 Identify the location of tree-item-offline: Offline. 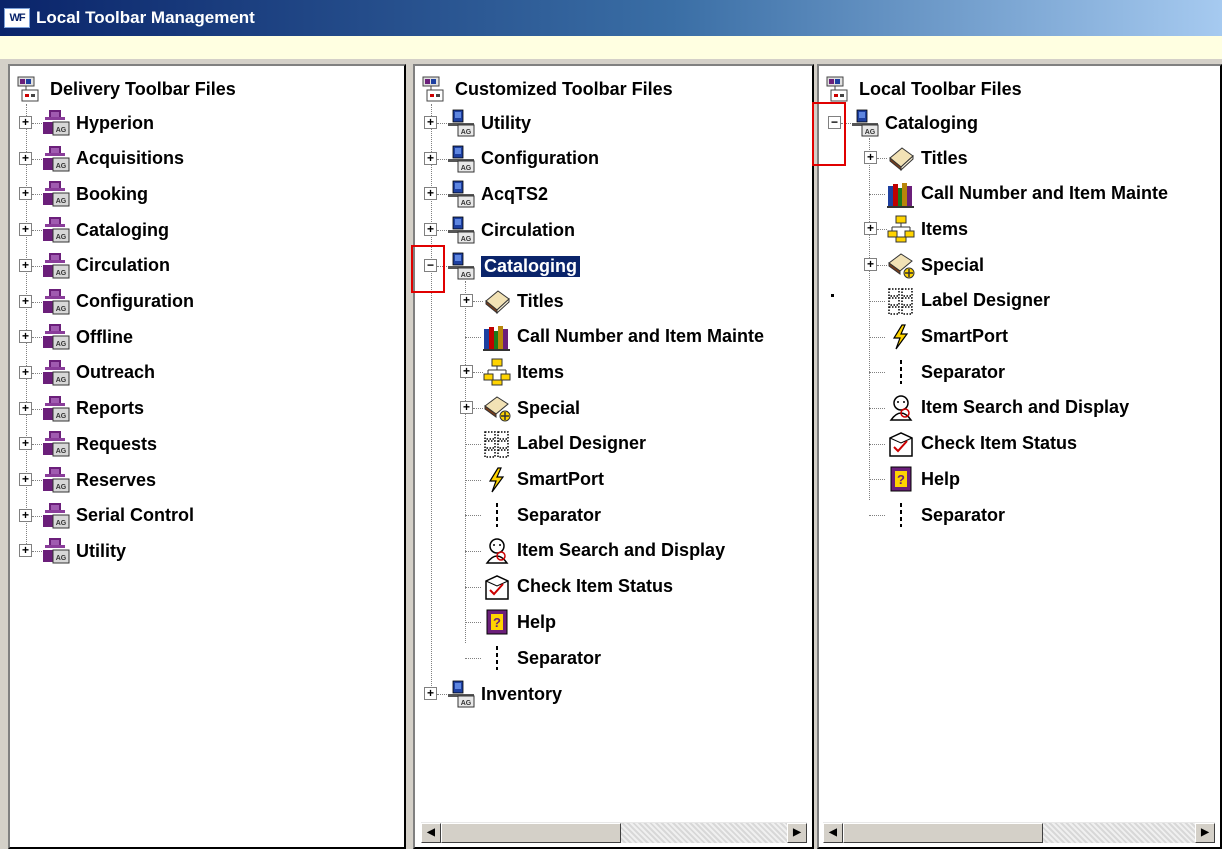
(87, 337).